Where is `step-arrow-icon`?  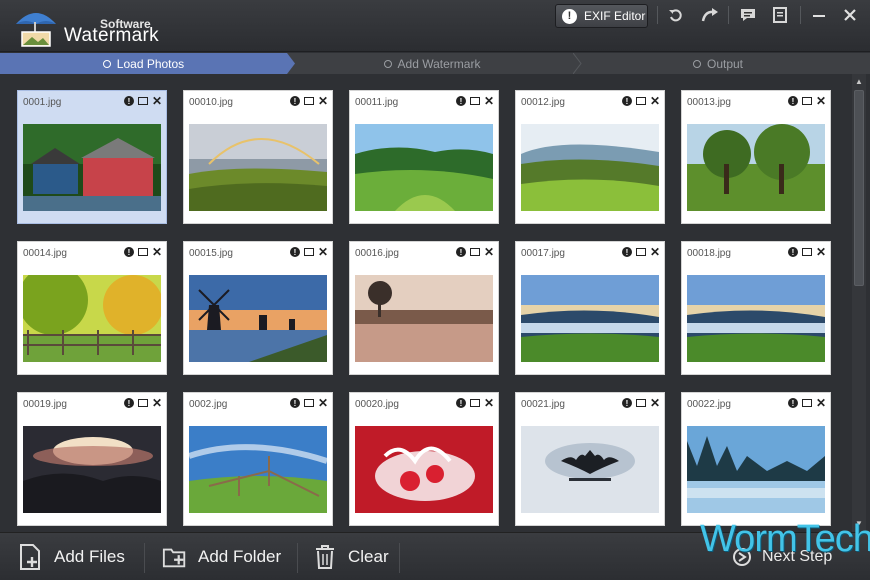 step-arrow-icon is located at coordinates (577, 63).